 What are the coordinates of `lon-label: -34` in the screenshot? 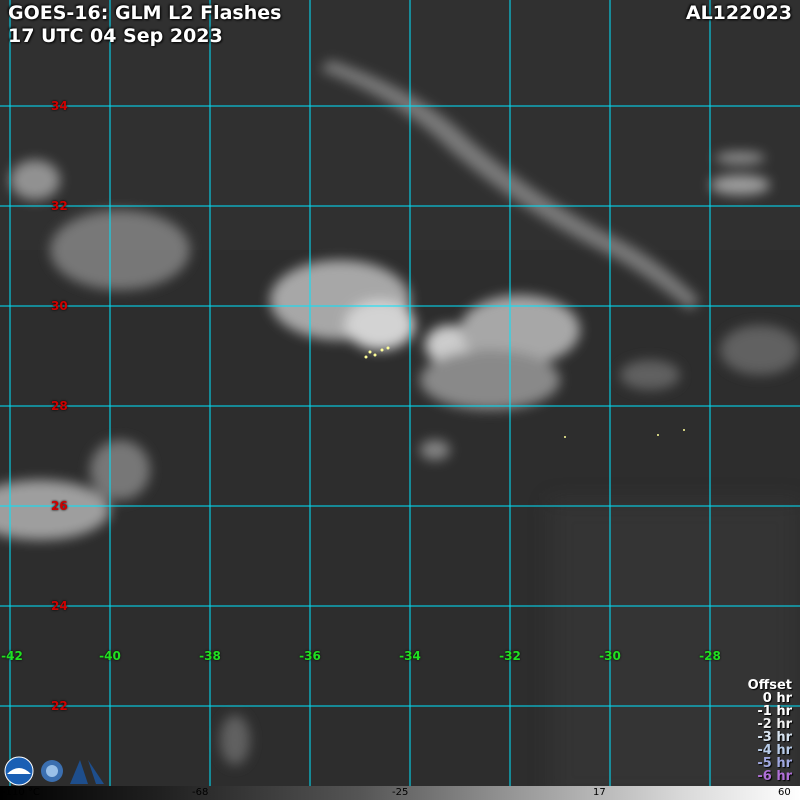 It's located at (410, 656).